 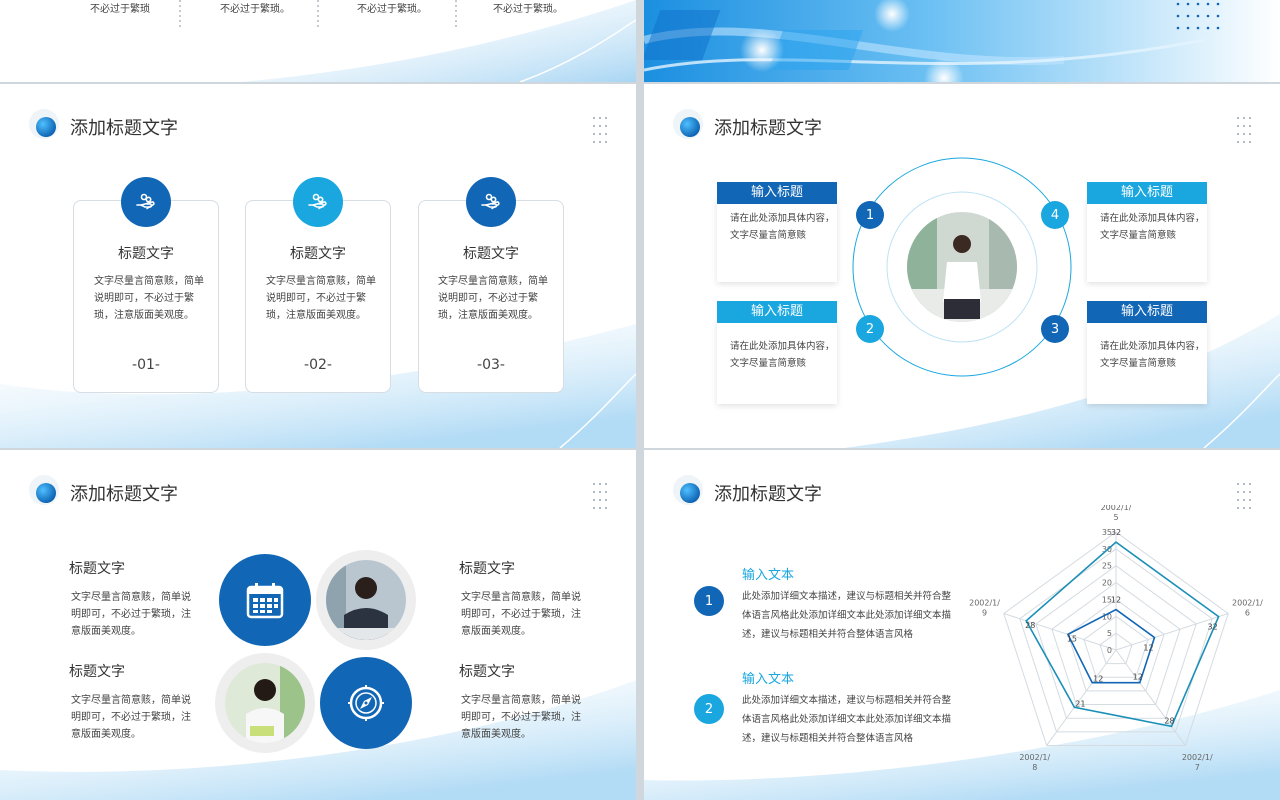 I want to click on text-fragment-1: 不必过于繁琐, so click(x=120, y=9).